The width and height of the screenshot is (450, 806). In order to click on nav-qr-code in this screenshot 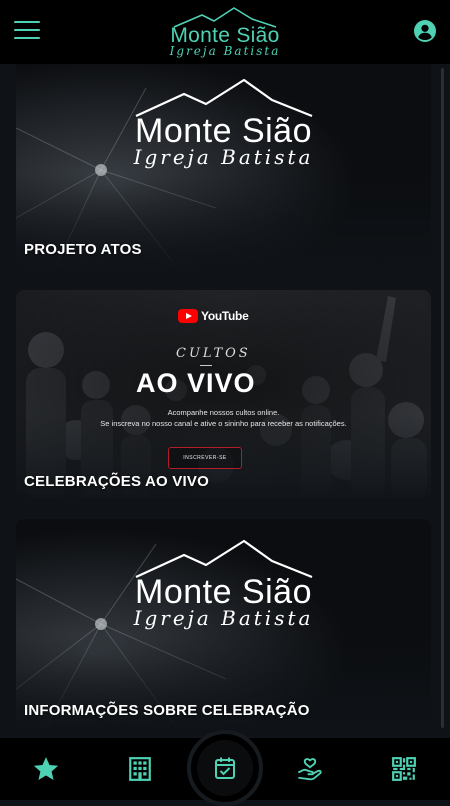, I will do `click(404, 769)`.